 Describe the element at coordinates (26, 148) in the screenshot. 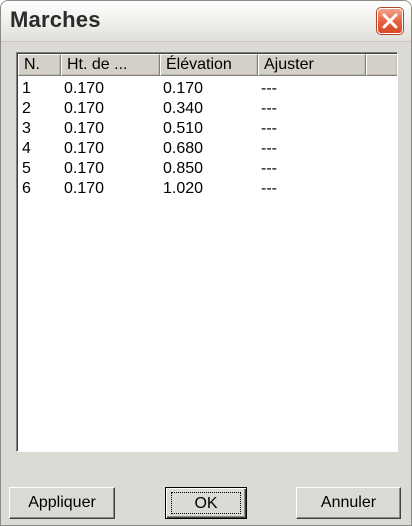

I see `cell-number: 4` at that location.